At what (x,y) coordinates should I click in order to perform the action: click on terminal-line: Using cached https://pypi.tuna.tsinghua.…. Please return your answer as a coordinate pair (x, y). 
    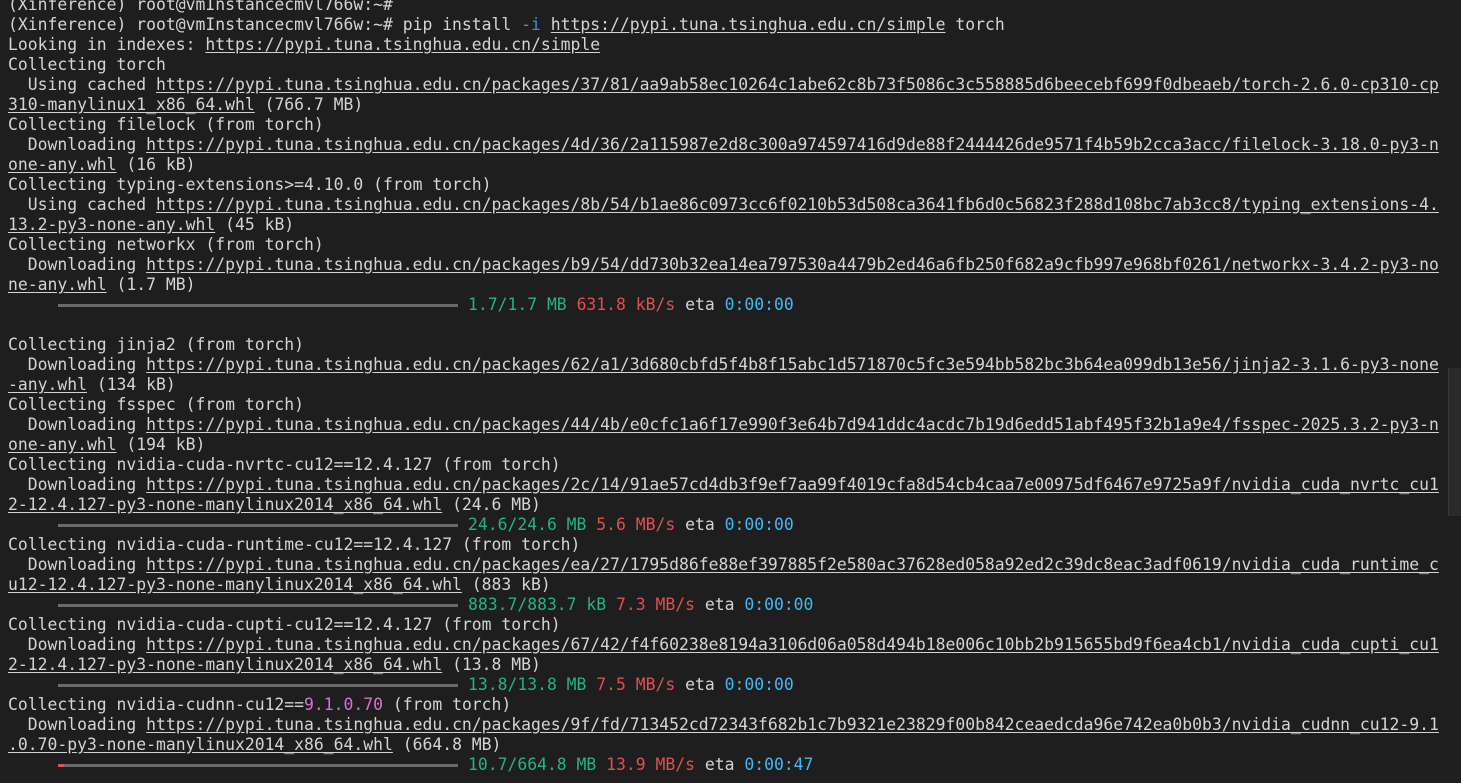
    Looking at the image, I should click on (734, 205).